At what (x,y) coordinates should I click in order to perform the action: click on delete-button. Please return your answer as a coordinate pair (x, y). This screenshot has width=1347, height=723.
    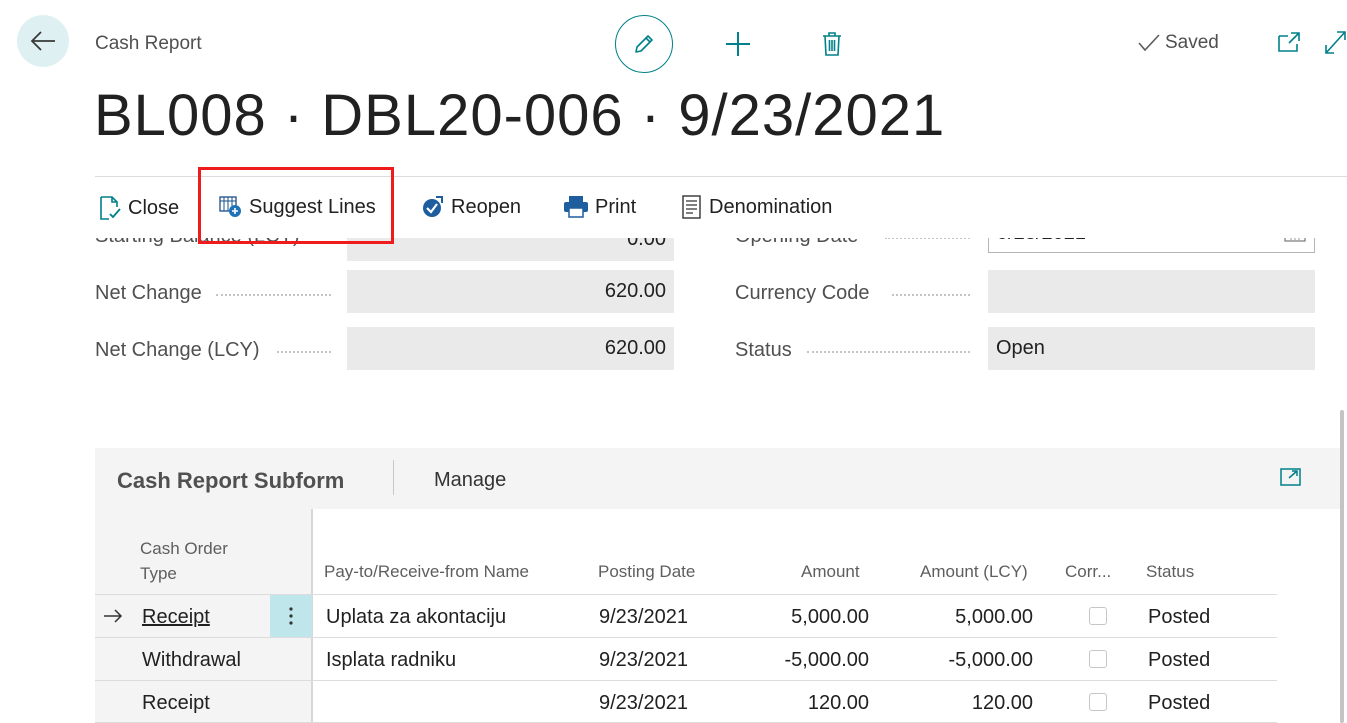
    Looking at the image, I should click on (832, 44).